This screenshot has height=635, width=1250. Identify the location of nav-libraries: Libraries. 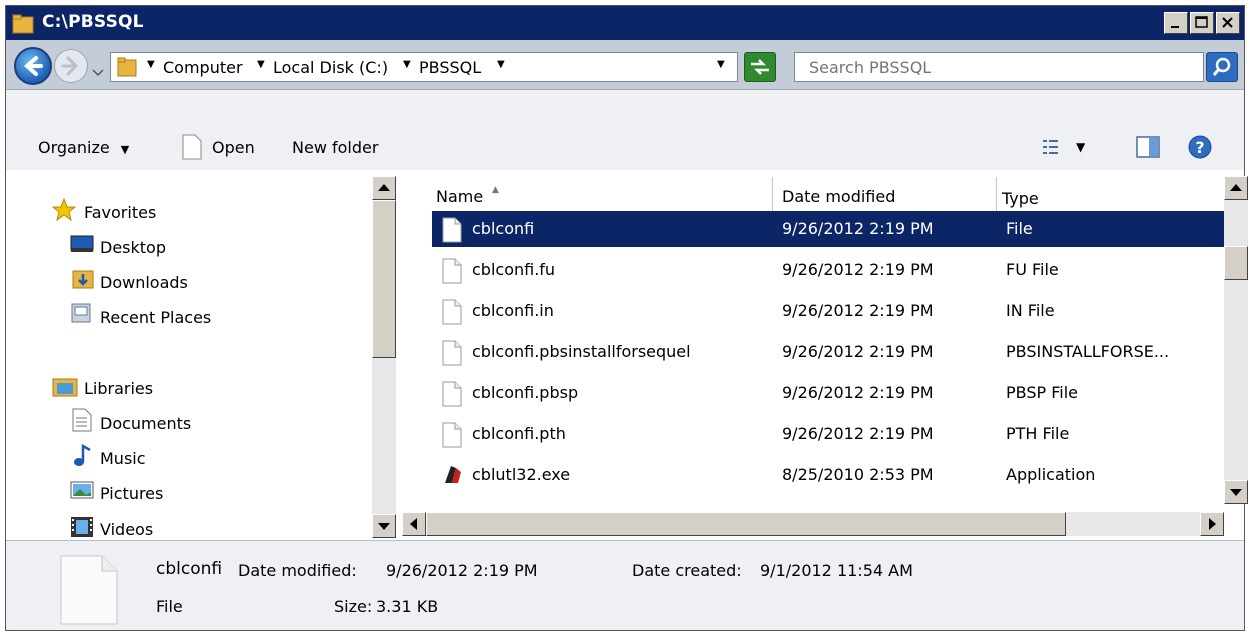
(118, 388).